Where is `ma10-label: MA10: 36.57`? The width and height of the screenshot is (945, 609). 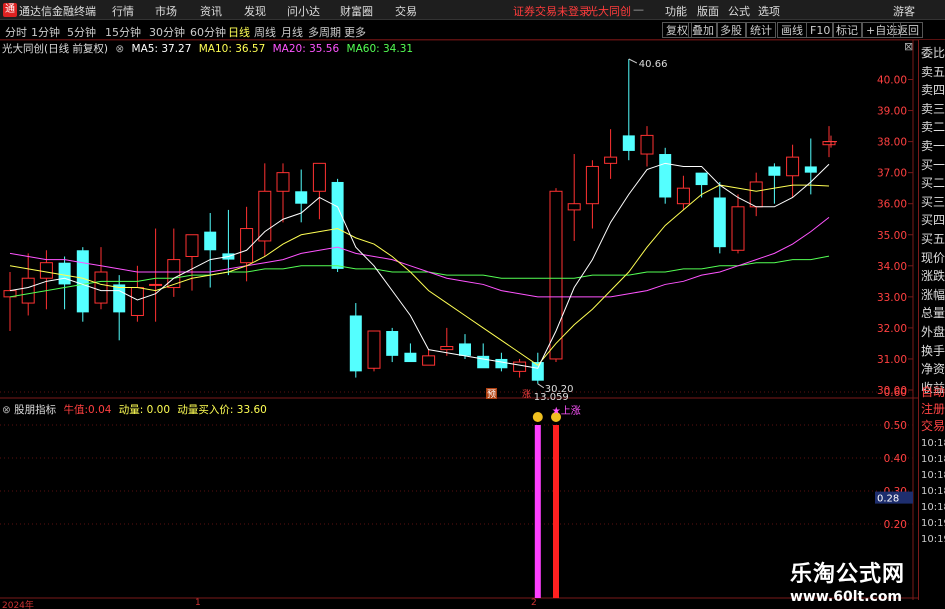
ma10-label: MA10: 36.57 is located at coordinates (232, 49).